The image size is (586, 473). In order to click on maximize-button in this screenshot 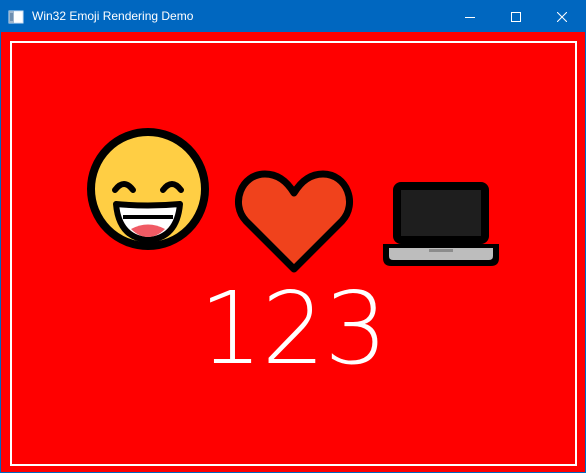, I will do `click(516, 16)`.